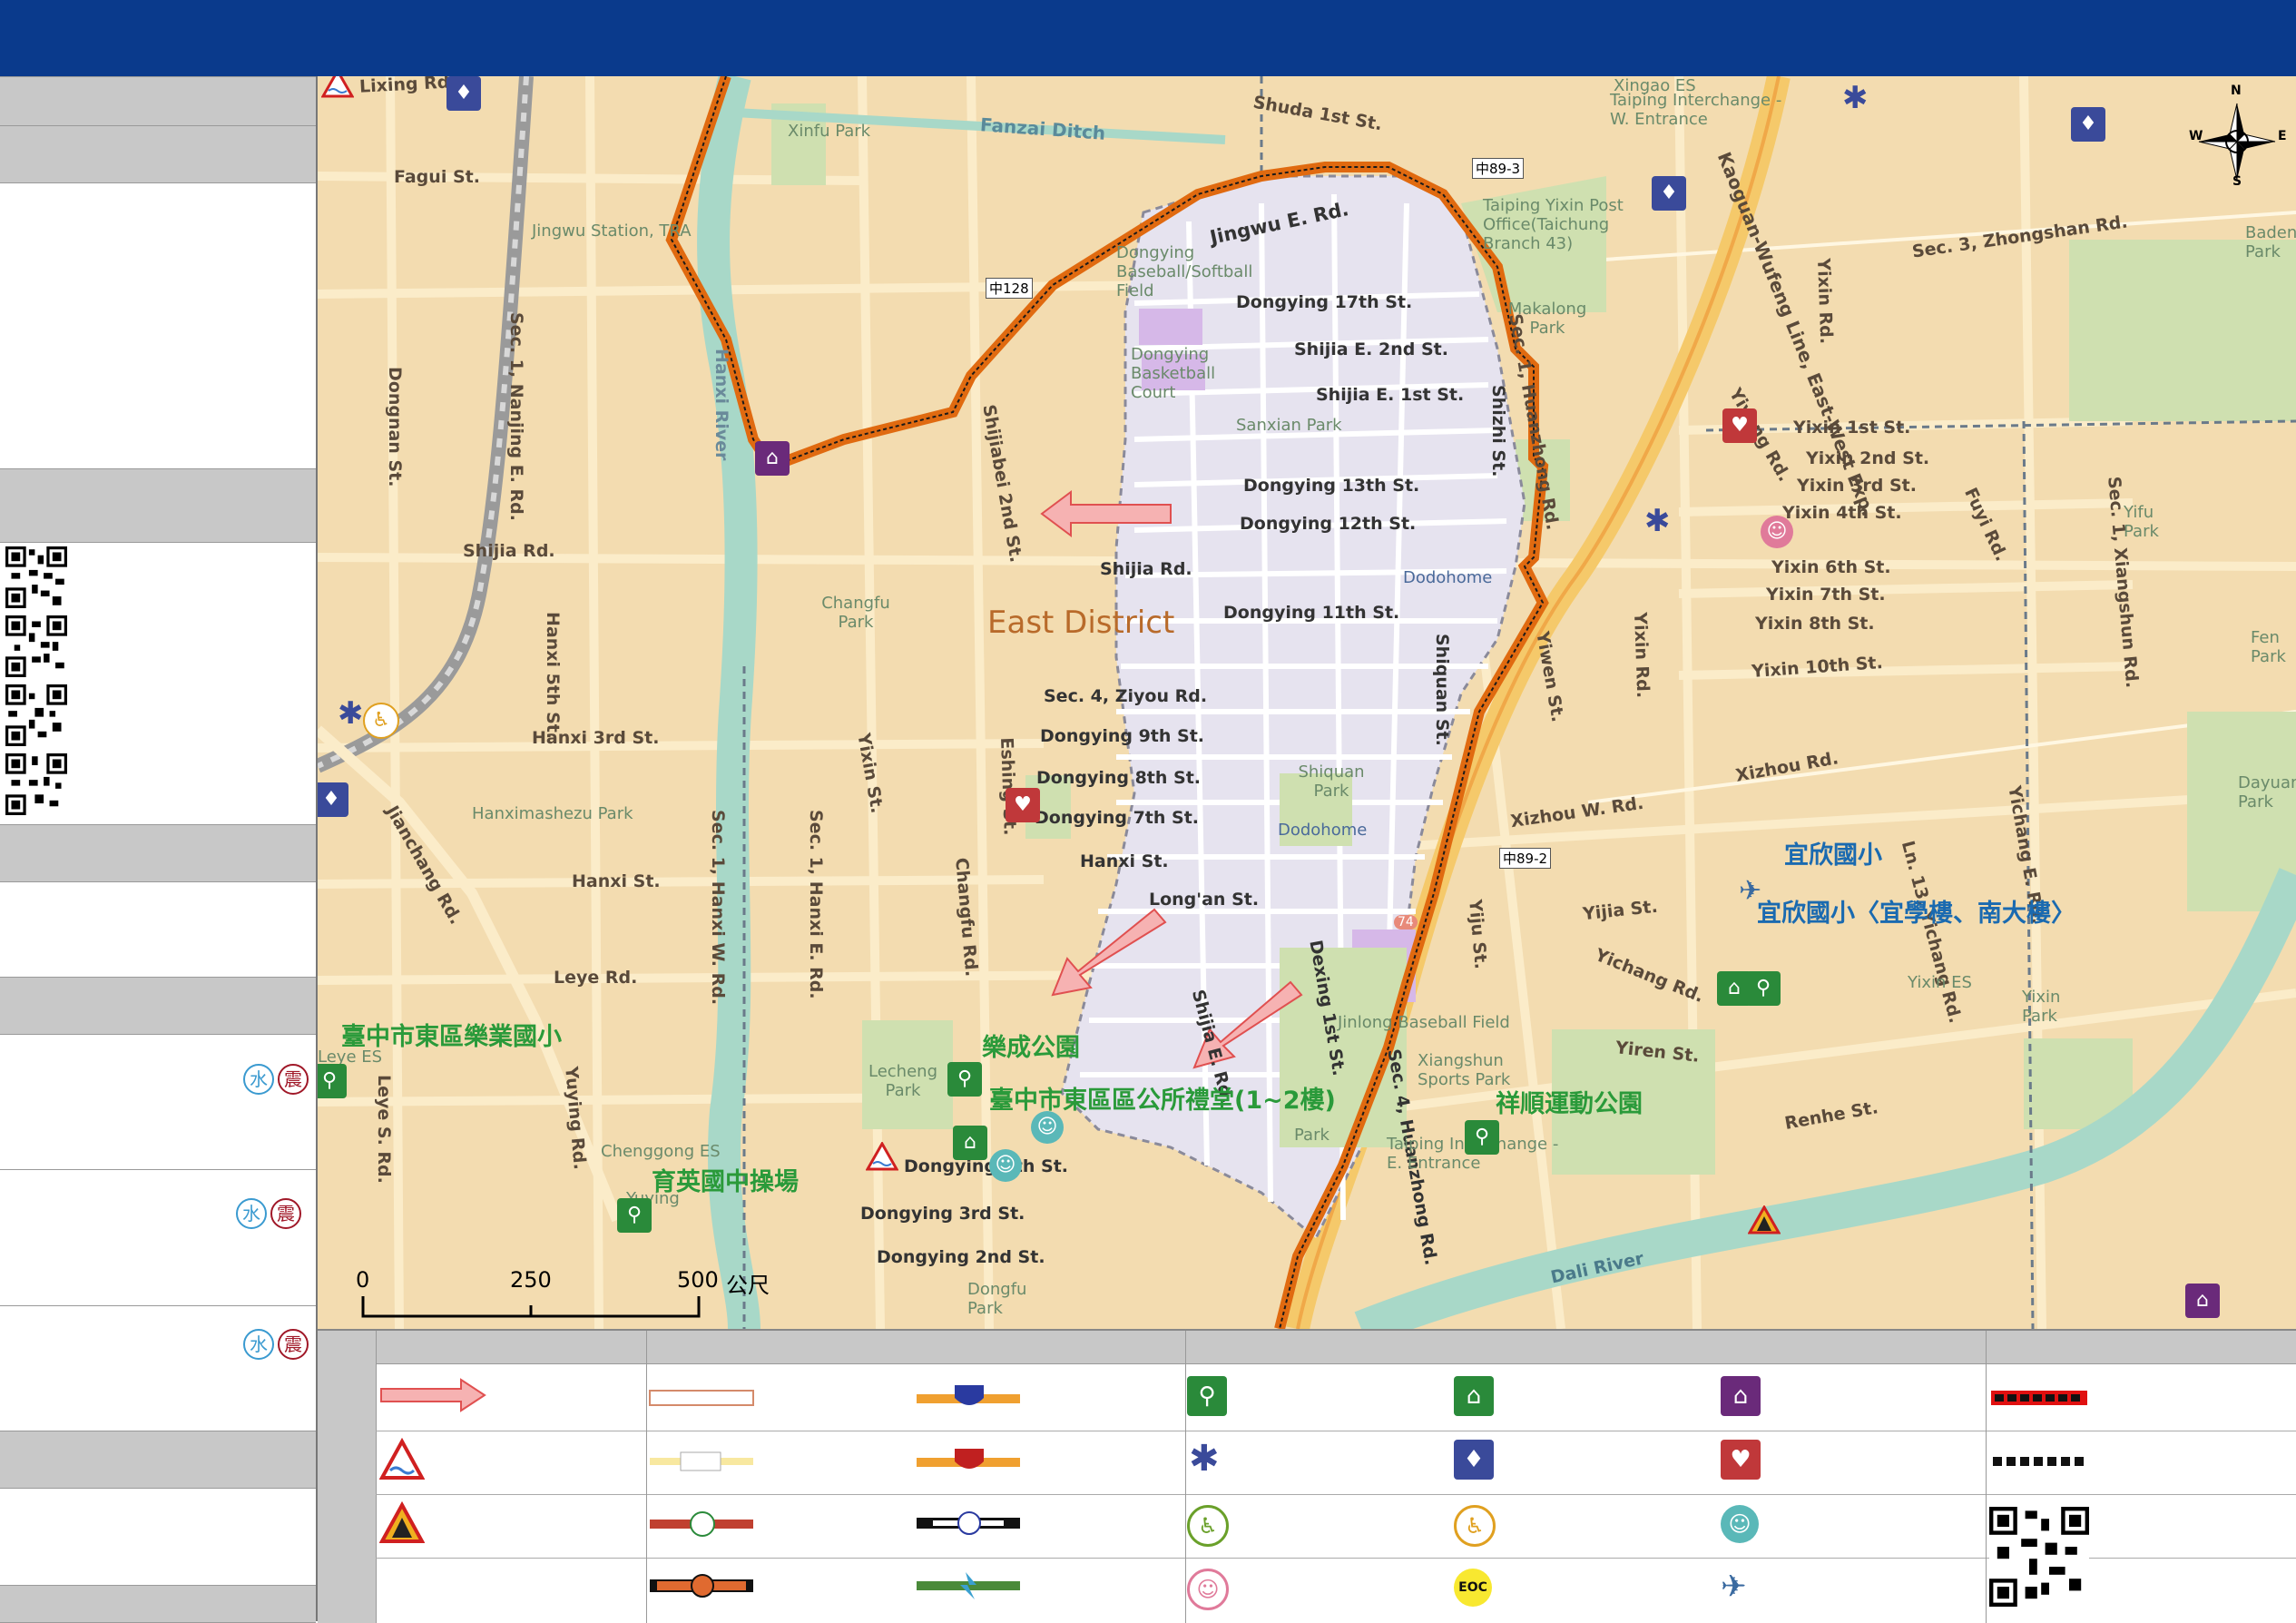 Image resolution: width=2296 pixels, height=1623 pixels. What do you see at coordinates (725, 1179) in the screenshot?
I see `shelter-label-yuying: 育英國中操場` at bounding box center [725, 1179].